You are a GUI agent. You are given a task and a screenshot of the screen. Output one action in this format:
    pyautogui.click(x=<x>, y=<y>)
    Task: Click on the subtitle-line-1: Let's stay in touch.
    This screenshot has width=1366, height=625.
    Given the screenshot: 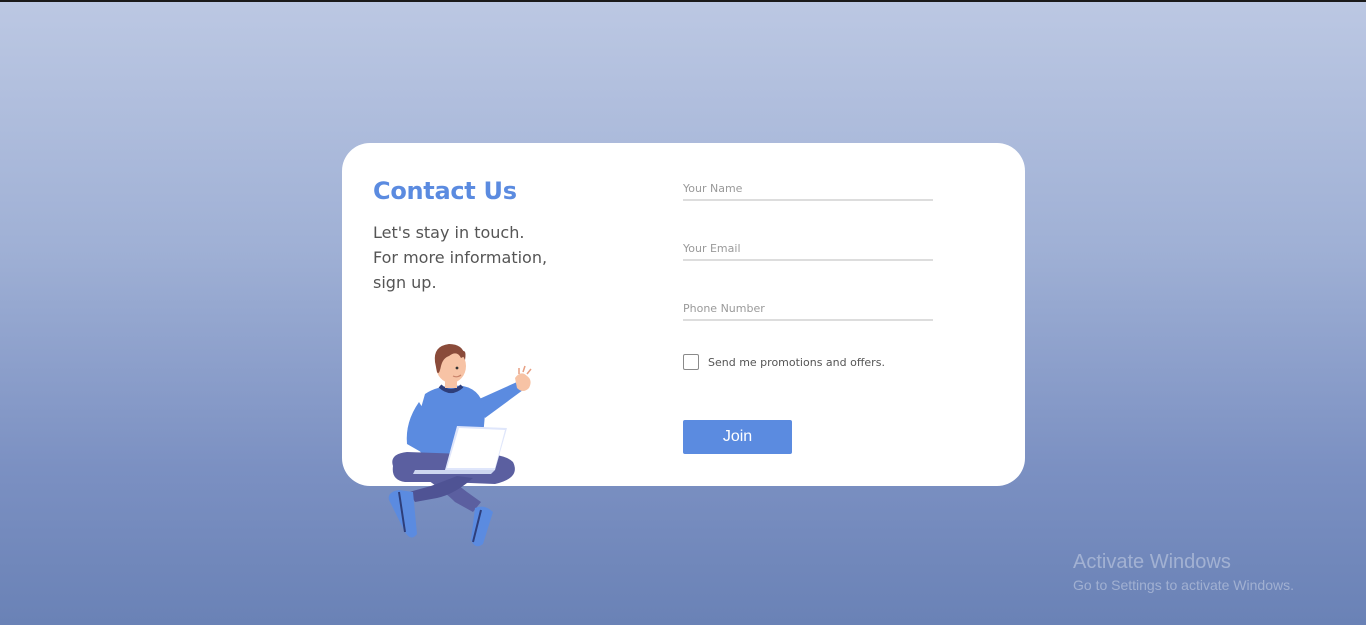 What is the action you would take?
    pyautogui.click(x=449, y=232)
    